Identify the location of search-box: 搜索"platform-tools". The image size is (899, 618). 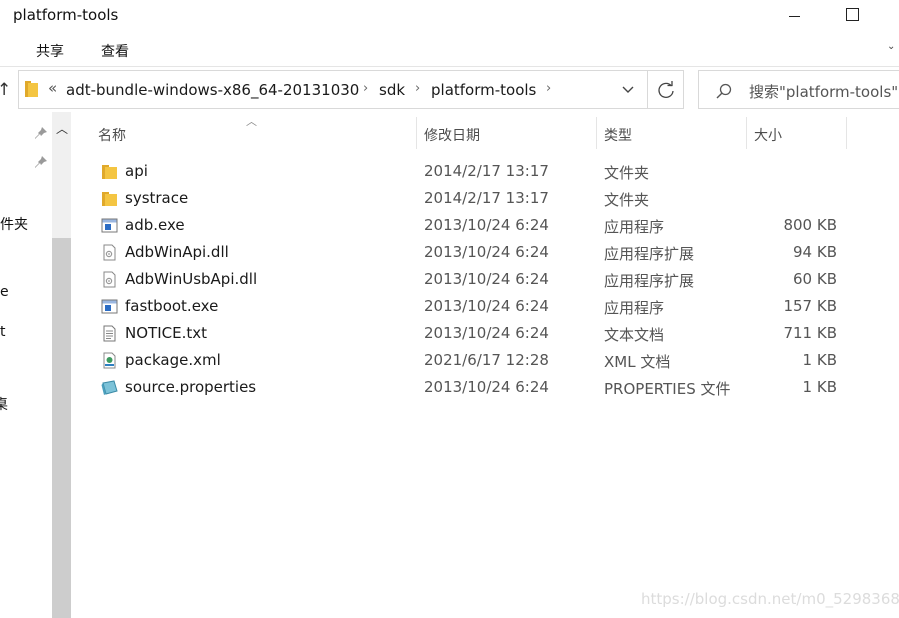
(798, 89).